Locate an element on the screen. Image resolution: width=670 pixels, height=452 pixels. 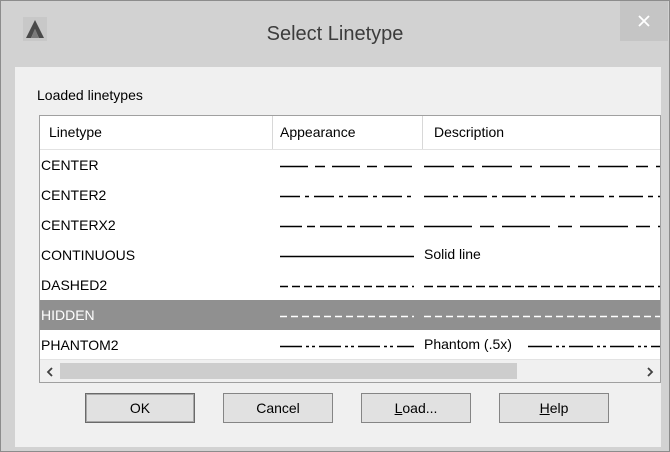
cancel-button-label: Cancel is located at coordinates (278, 408).